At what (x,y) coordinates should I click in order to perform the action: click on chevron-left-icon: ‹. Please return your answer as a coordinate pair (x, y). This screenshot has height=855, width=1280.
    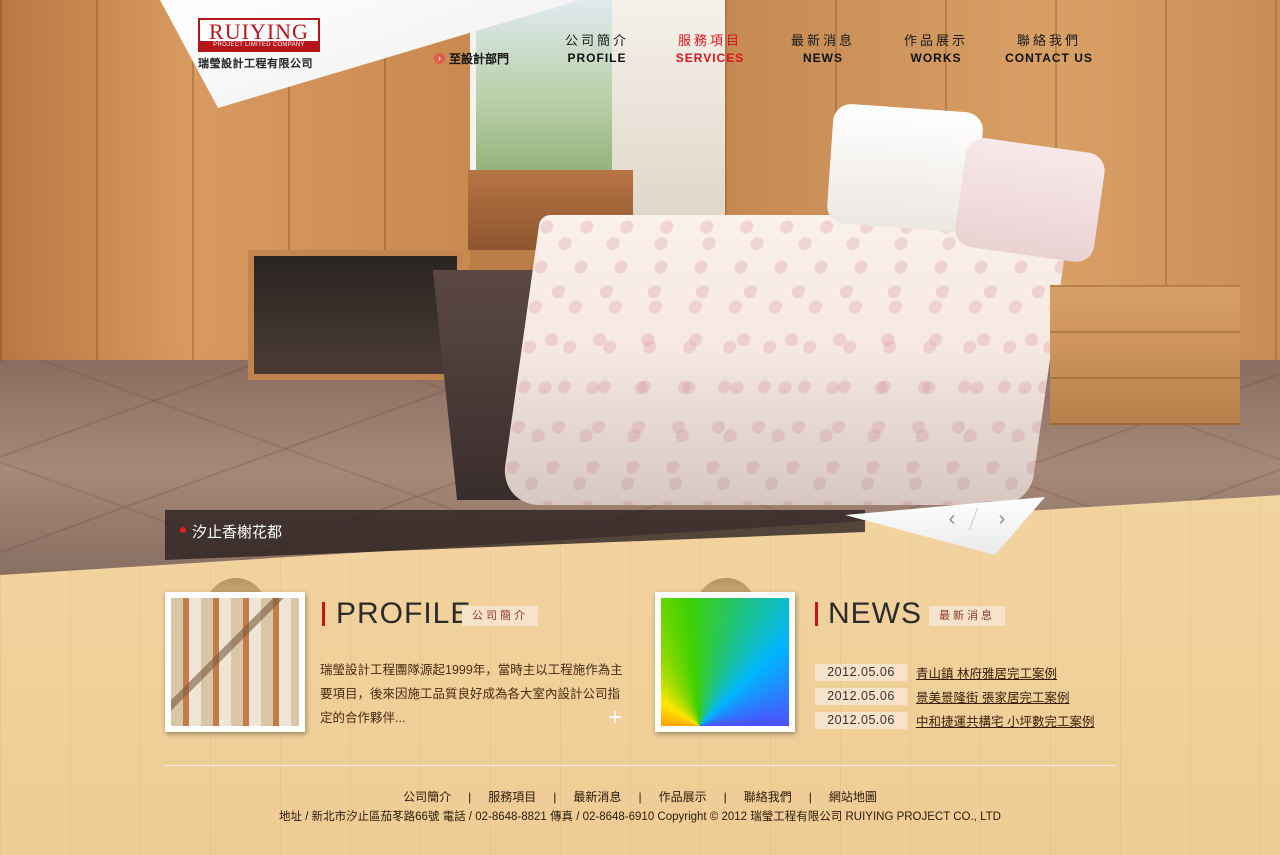
    Looking at the image, I should click on (952, 519).